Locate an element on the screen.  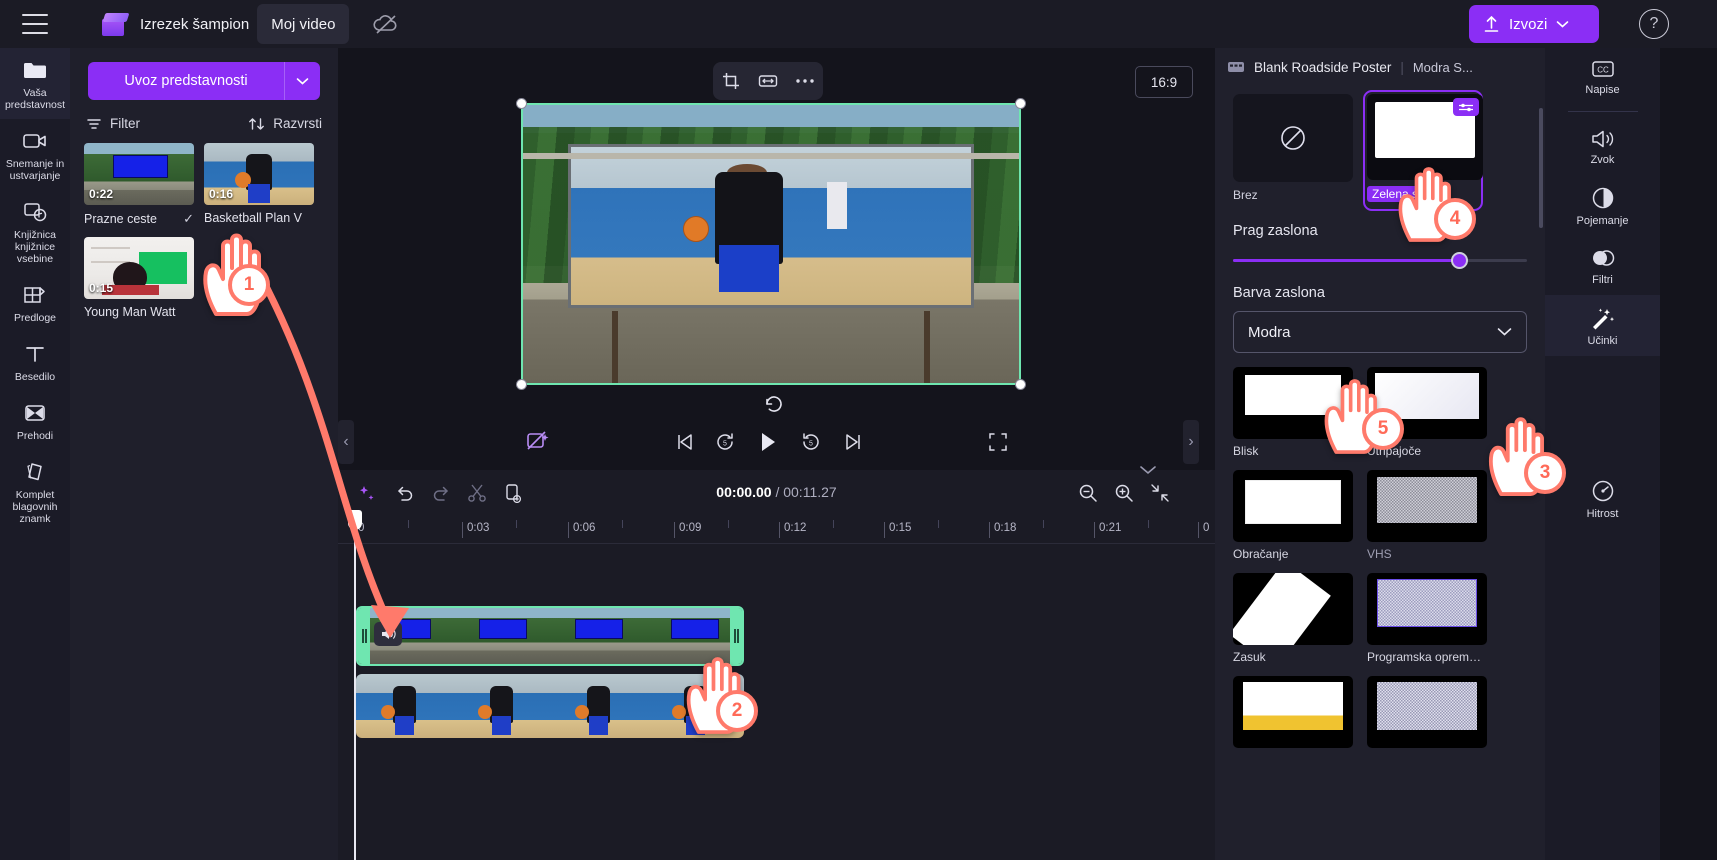
import-media-button: Uvoz predstavnosti is located at coordinates (186, 81).